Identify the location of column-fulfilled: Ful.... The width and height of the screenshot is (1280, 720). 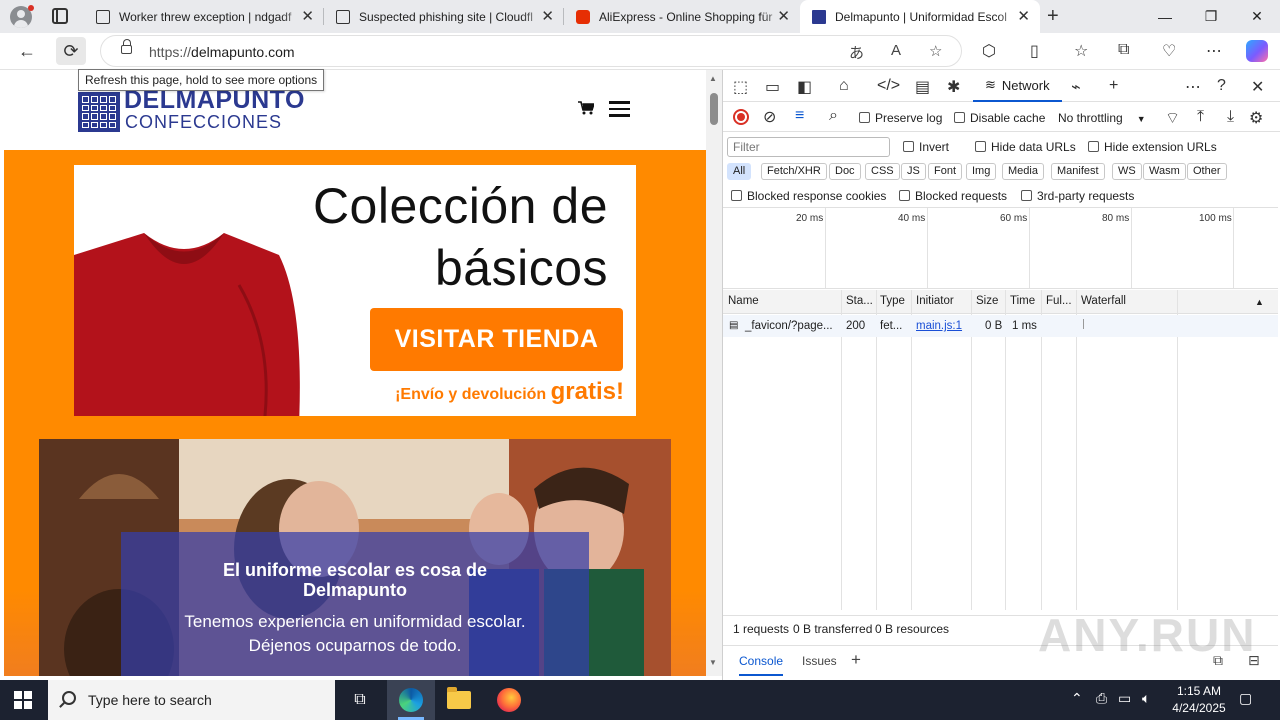
(1059, 301).